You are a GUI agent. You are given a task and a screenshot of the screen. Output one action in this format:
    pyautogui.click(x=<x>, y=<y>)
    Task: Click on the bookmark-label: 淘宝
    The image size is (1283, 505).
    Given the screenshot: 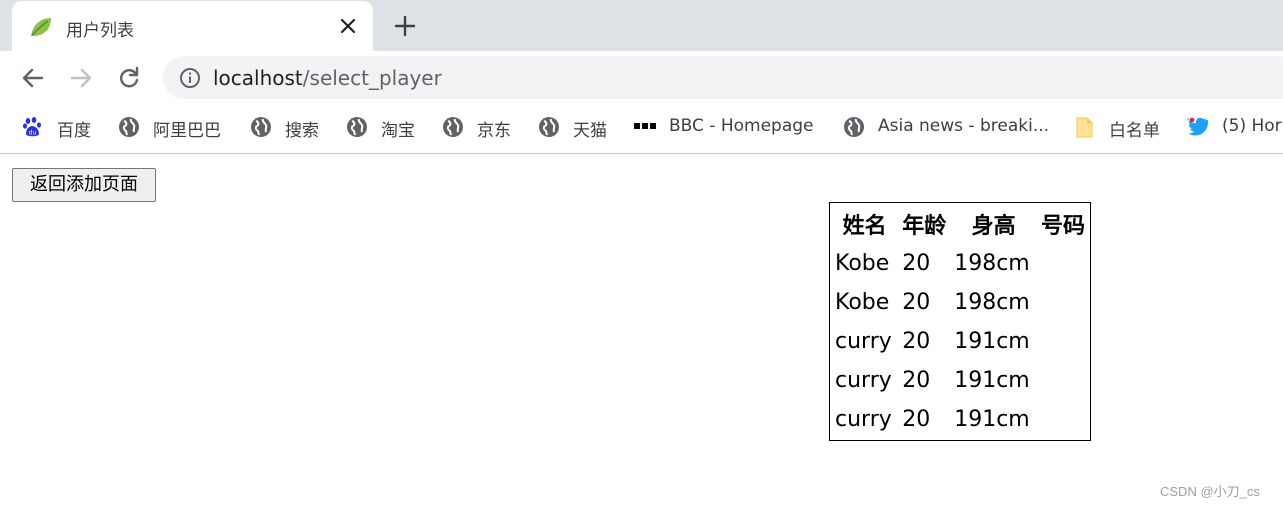 What is the action you would take?
    pyautogui.click(x=398, y=131)
    